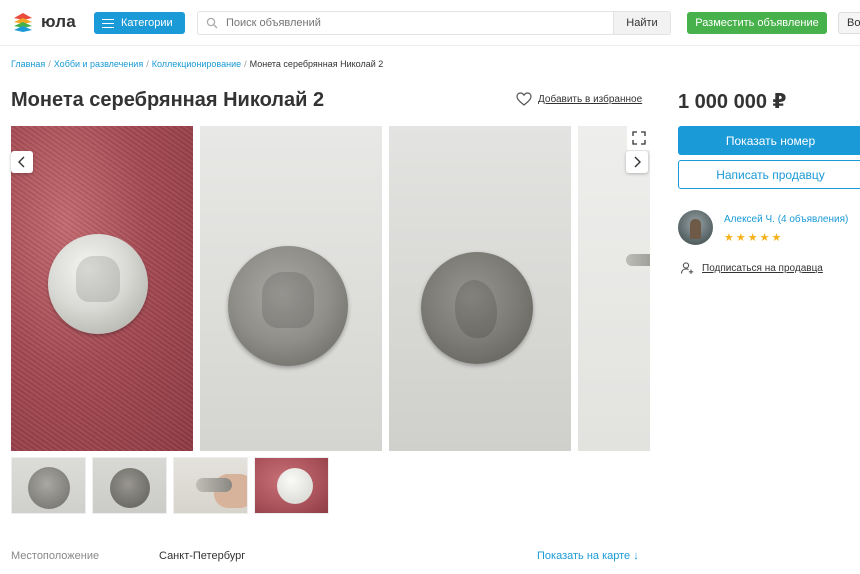 Image resolution: width=860 pixels, height=574 pixels. What do you see at coordinates (98, 64) in the screenshot?
I see `breadcrumb-hobby: Хобби и развлечения` at bounding box center [98, 64].